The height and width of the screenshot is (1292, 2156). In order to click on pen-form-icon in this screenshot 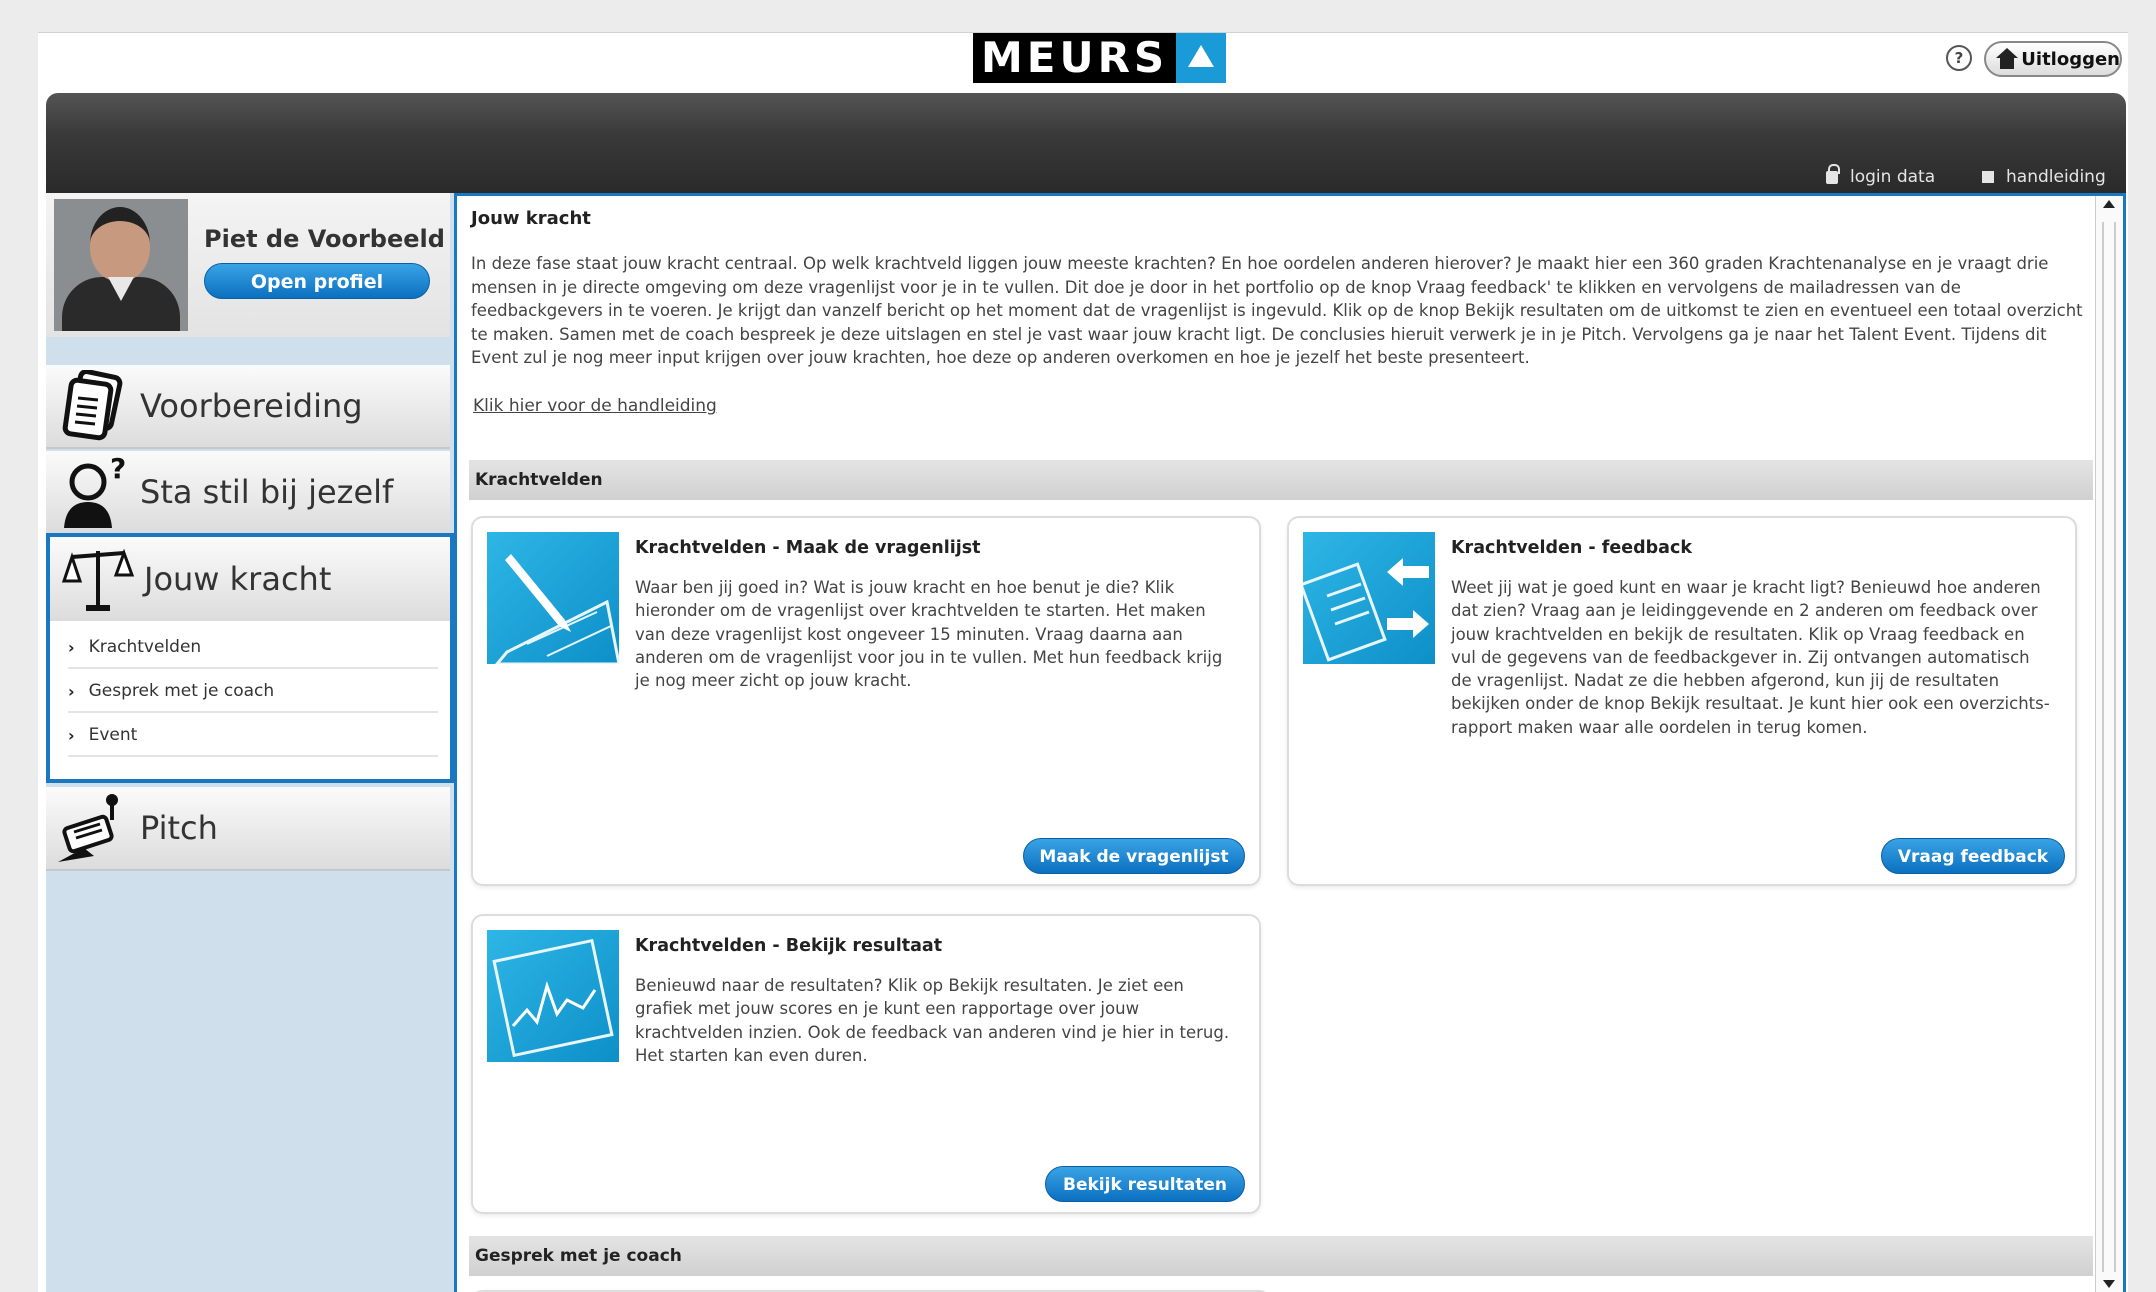, I will do `click(553, 598)`.